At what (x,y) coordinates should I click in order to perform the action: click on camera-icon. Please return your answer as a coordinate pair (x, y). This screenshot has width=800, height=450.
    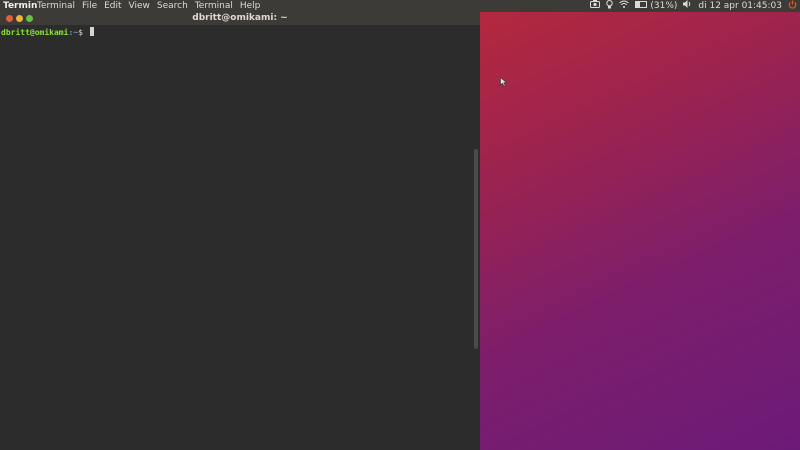
    Looking at the image, I should click on (595, 6).